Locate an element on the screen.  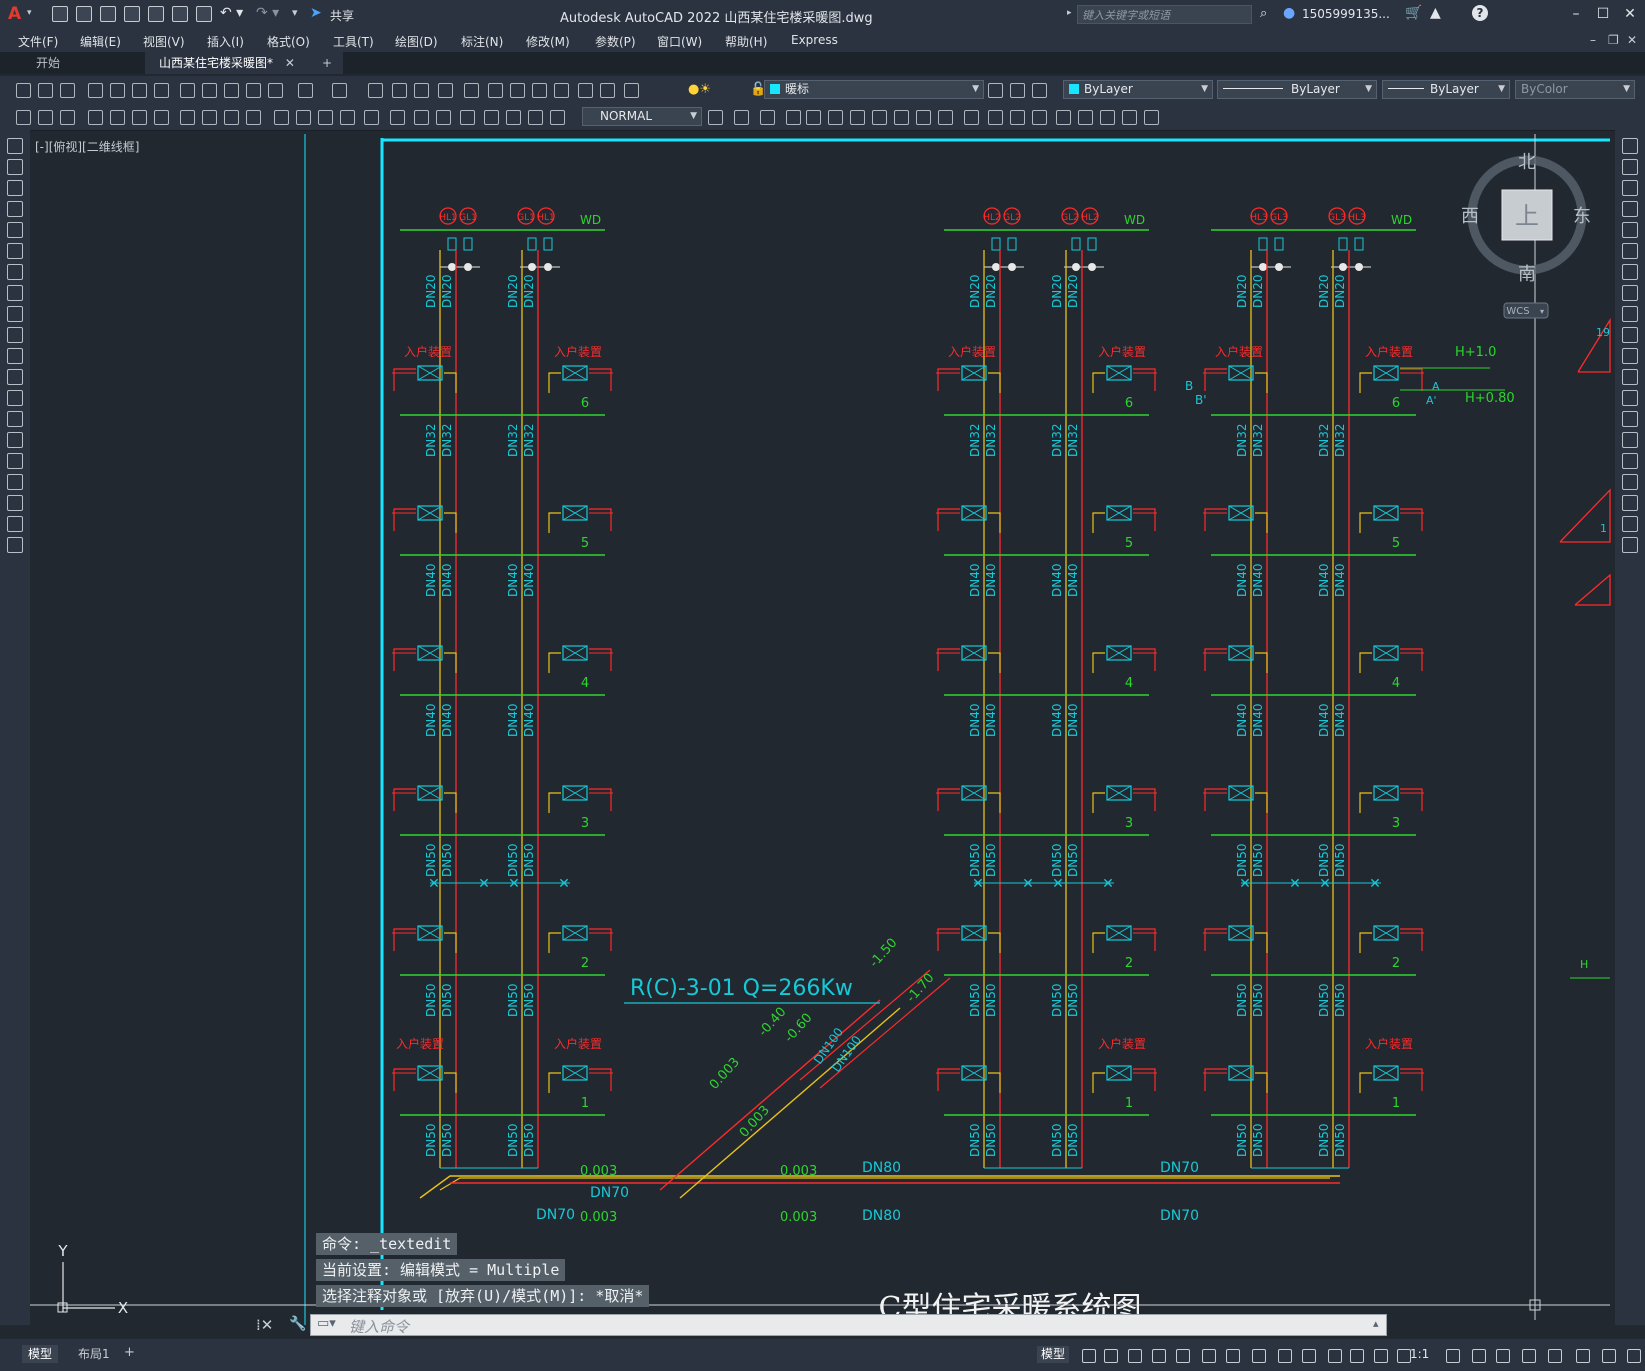
spline-icon is located at coordinates (15, 314).